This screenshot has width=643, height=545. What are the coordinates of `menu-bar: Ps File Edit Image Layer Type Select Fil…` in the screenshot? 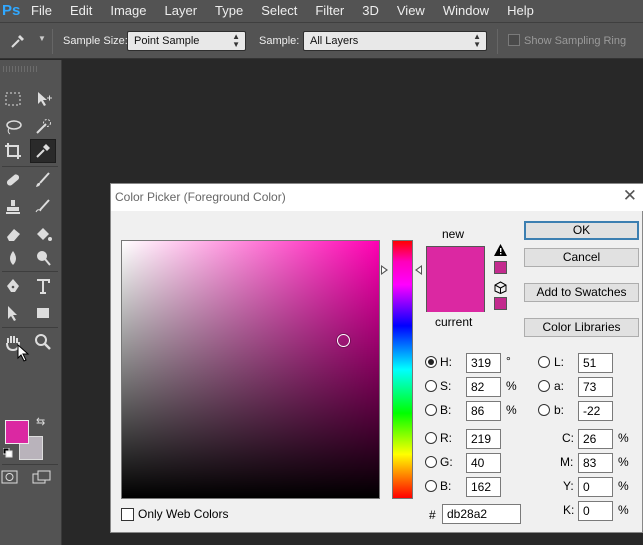 It's located at (321, 11).